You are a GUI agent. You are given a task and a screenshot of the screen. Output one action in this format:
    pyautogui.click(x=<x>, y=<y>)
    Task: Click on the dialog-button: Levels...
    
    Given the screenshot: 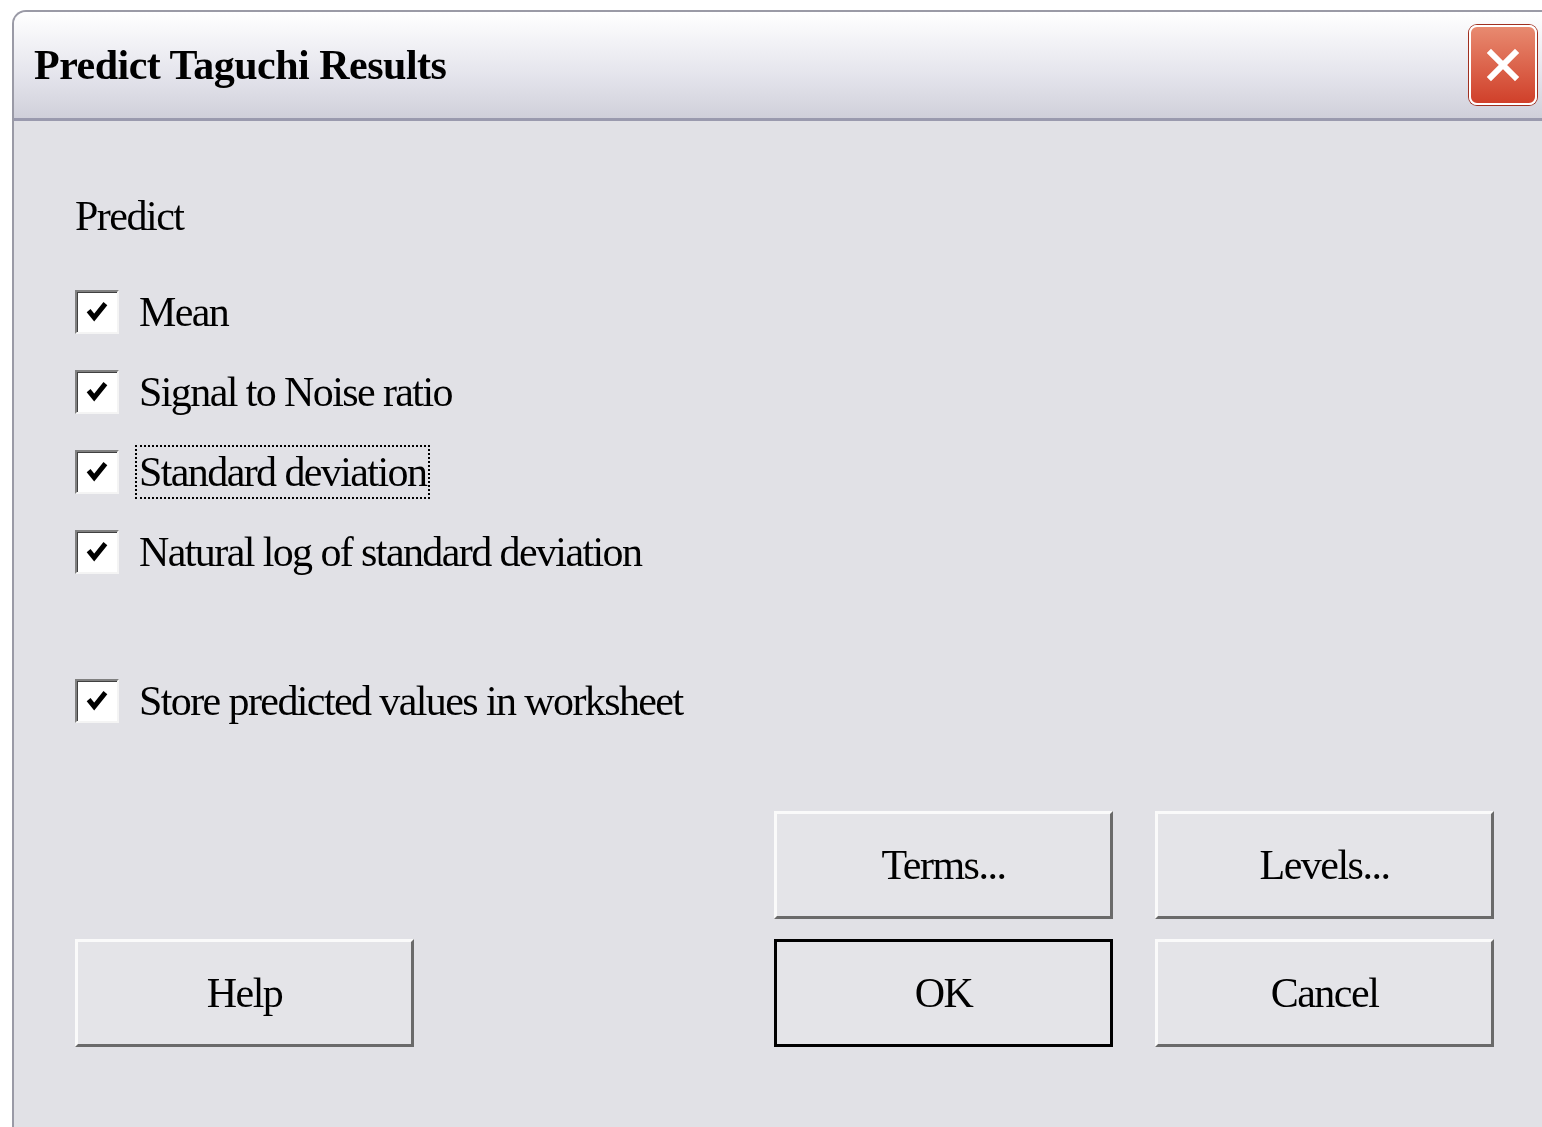 What is the action you would take?
    pyautogui.click(x=1324, y=865)
    